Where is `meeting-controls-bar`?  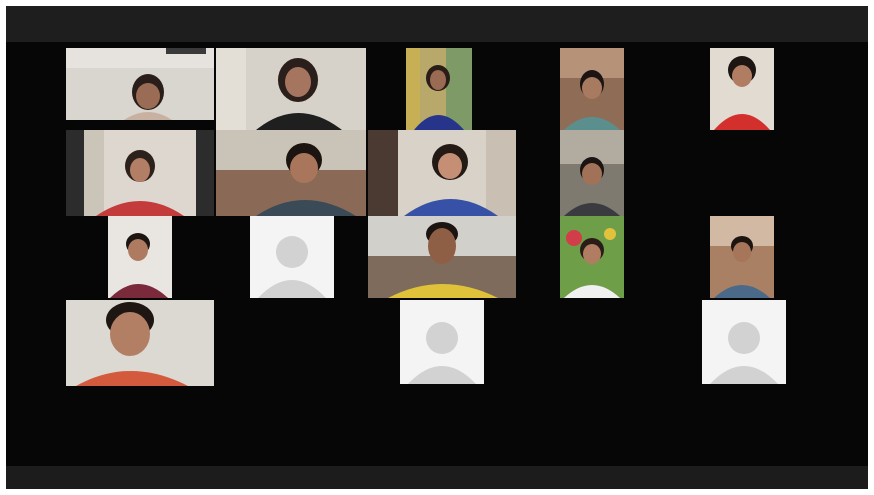 meeting-controls-bar is located at coordinates (437, 477).